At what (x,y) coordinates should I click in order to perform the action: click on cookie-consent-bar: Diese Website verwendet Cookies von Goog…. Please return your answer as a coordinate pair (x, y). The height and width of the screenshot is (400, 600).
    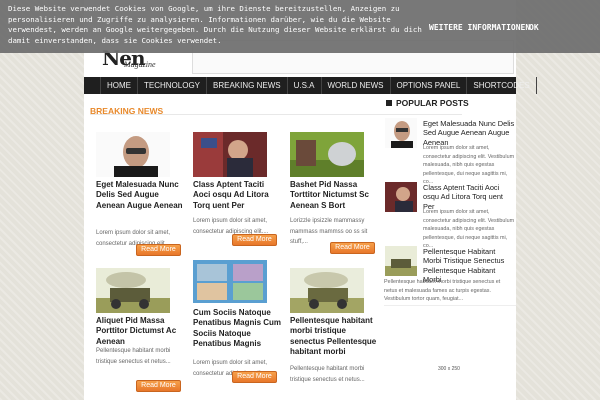
    Looking at the image, I should click on (300, 26).